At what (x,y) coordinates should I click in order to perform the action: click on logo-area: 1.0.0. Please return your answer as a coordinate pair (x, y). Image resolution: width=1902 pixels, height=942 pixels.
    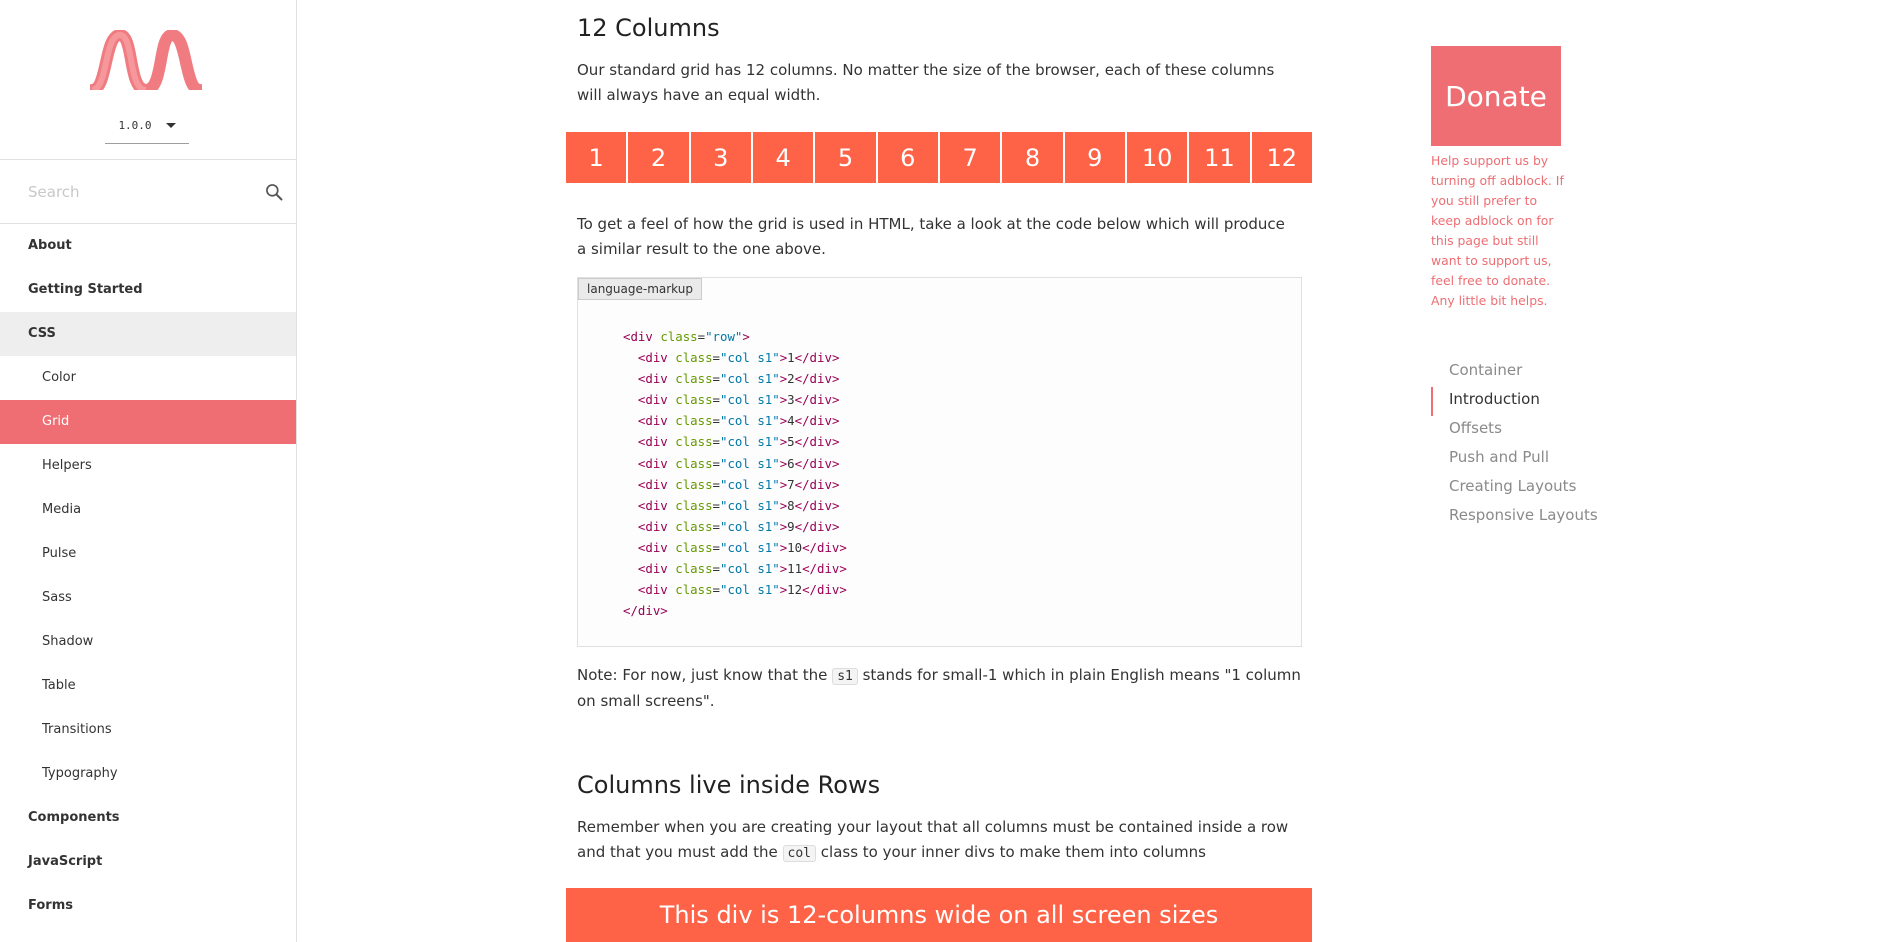
    Looking at the image, I should click on (148, 80).